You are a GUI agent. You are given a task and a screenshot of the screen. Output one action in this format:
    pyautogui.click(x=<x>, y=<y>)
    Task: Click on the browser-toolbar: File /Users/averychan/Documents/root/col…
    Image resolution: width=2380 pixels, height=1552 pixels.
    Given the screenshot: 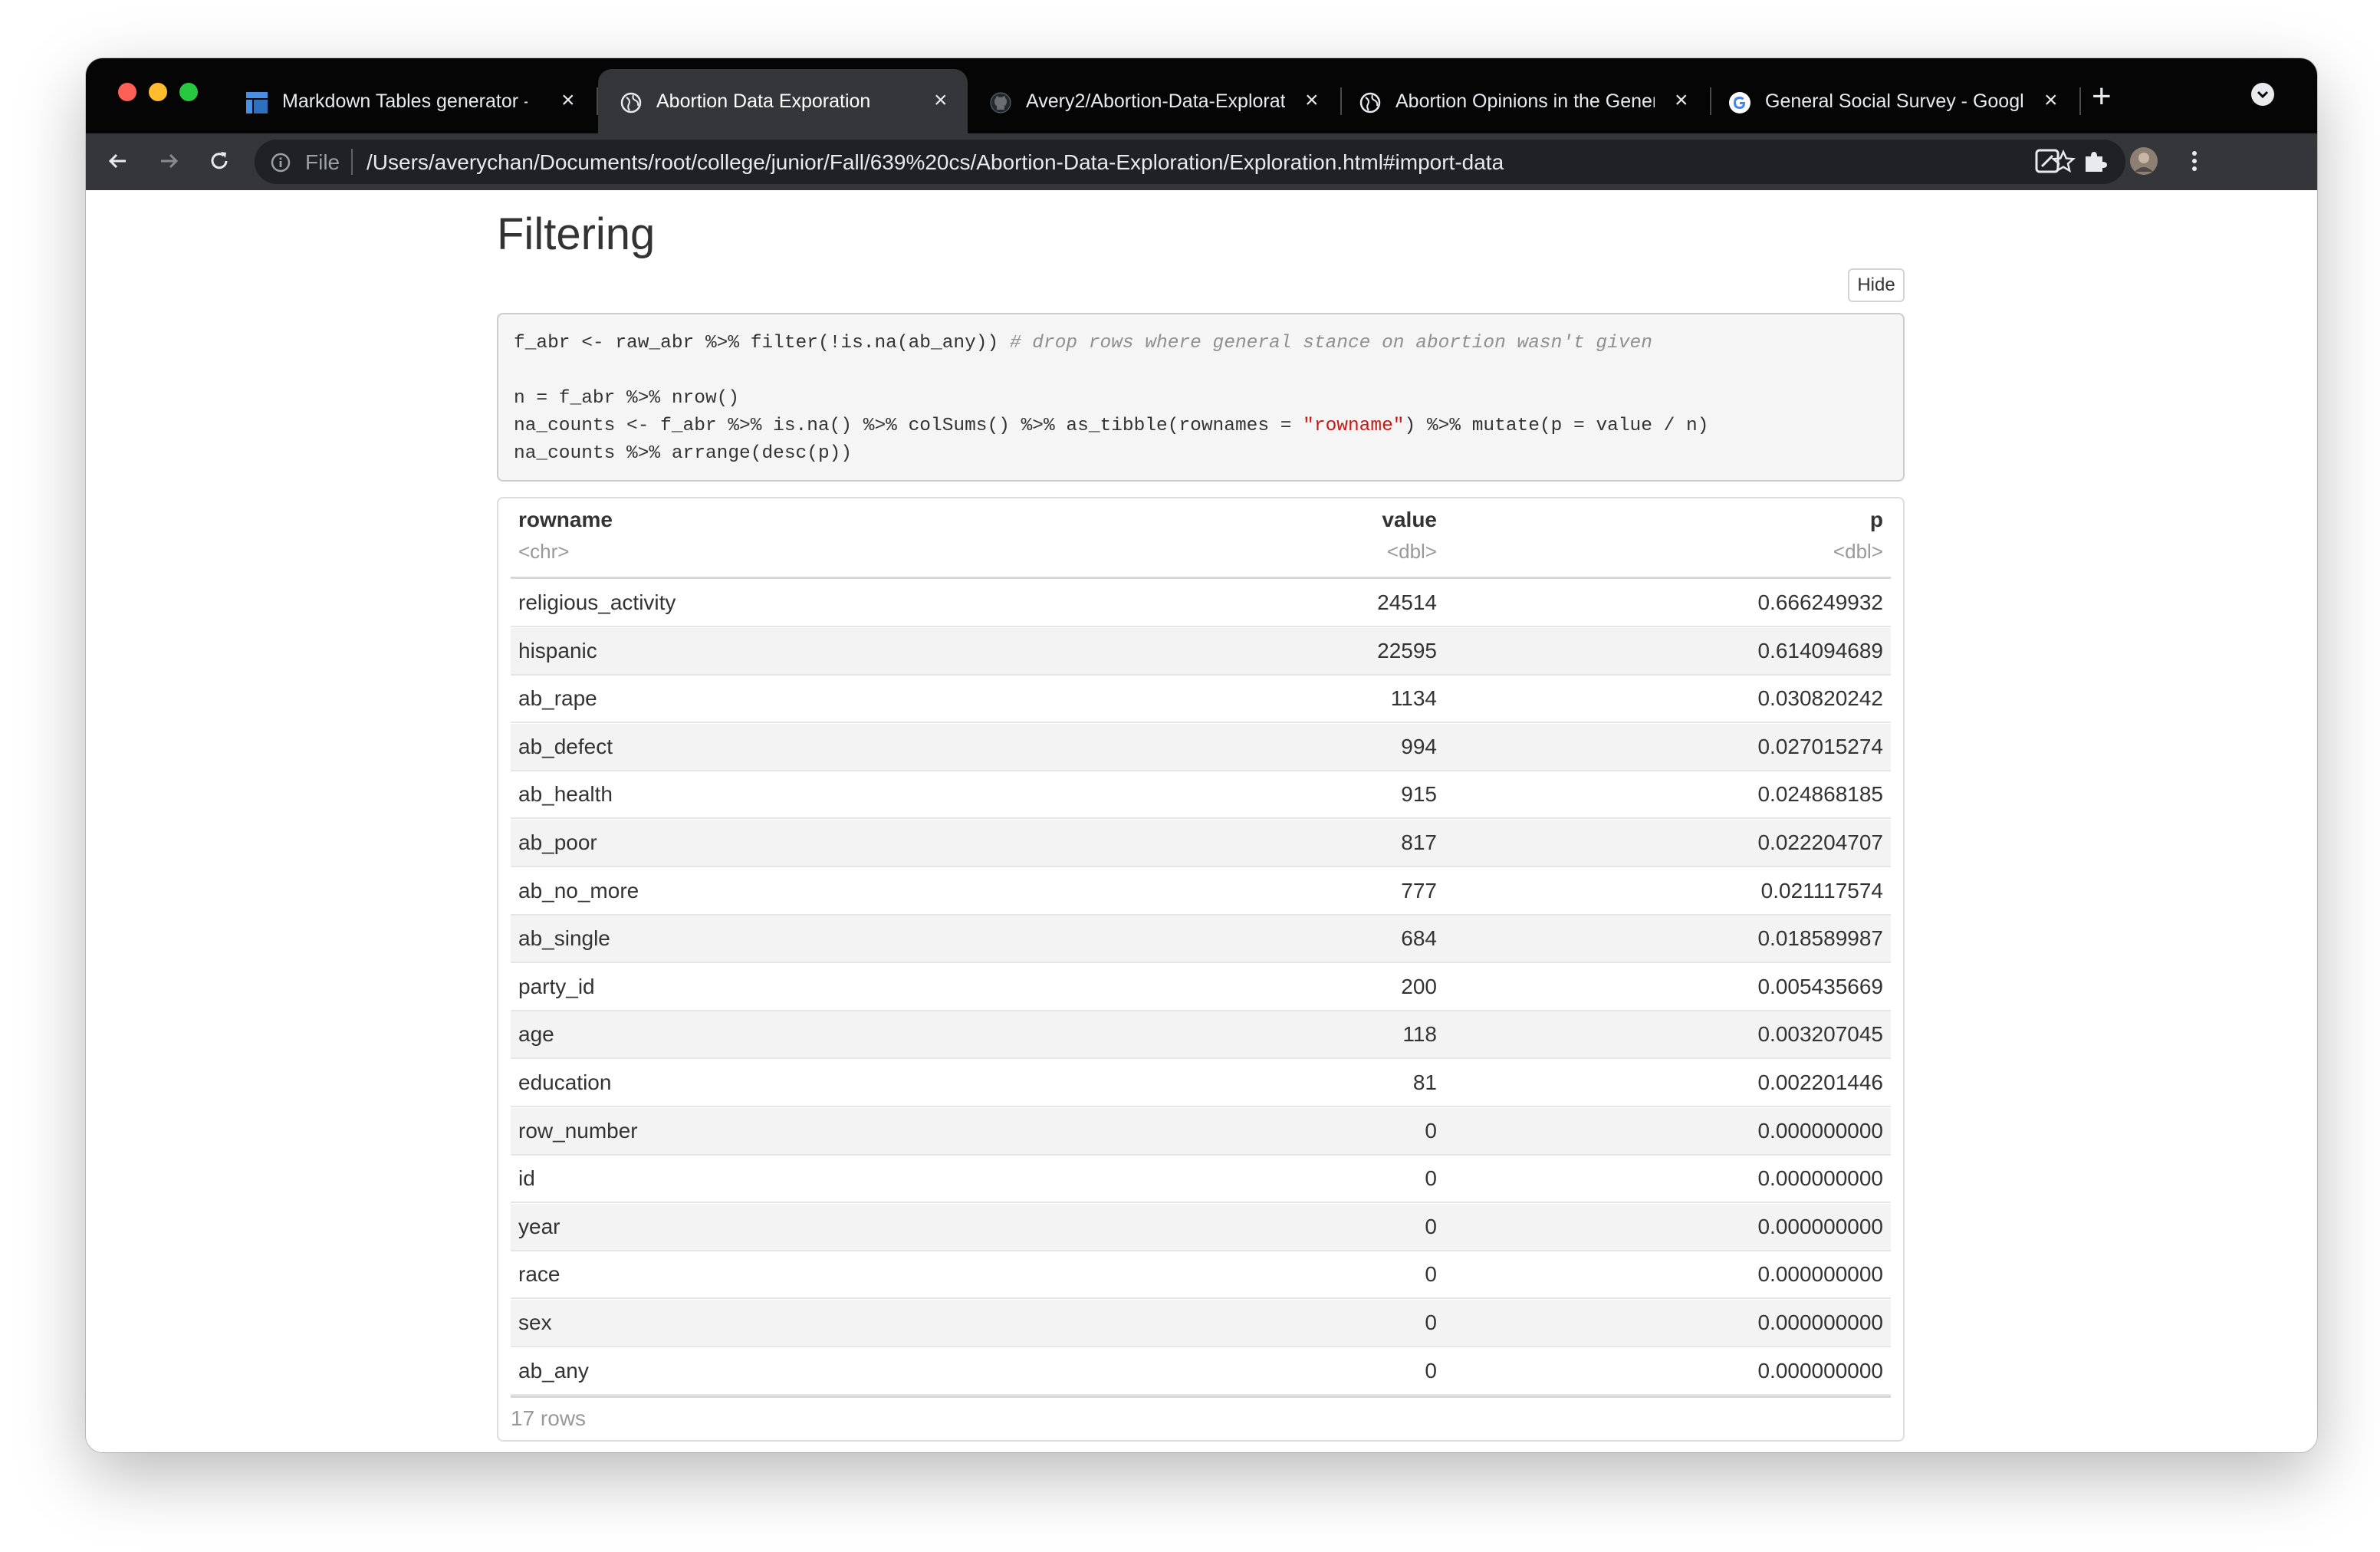 What is the action you would take?
    pyautogui.click(x=1202, y=161)
    